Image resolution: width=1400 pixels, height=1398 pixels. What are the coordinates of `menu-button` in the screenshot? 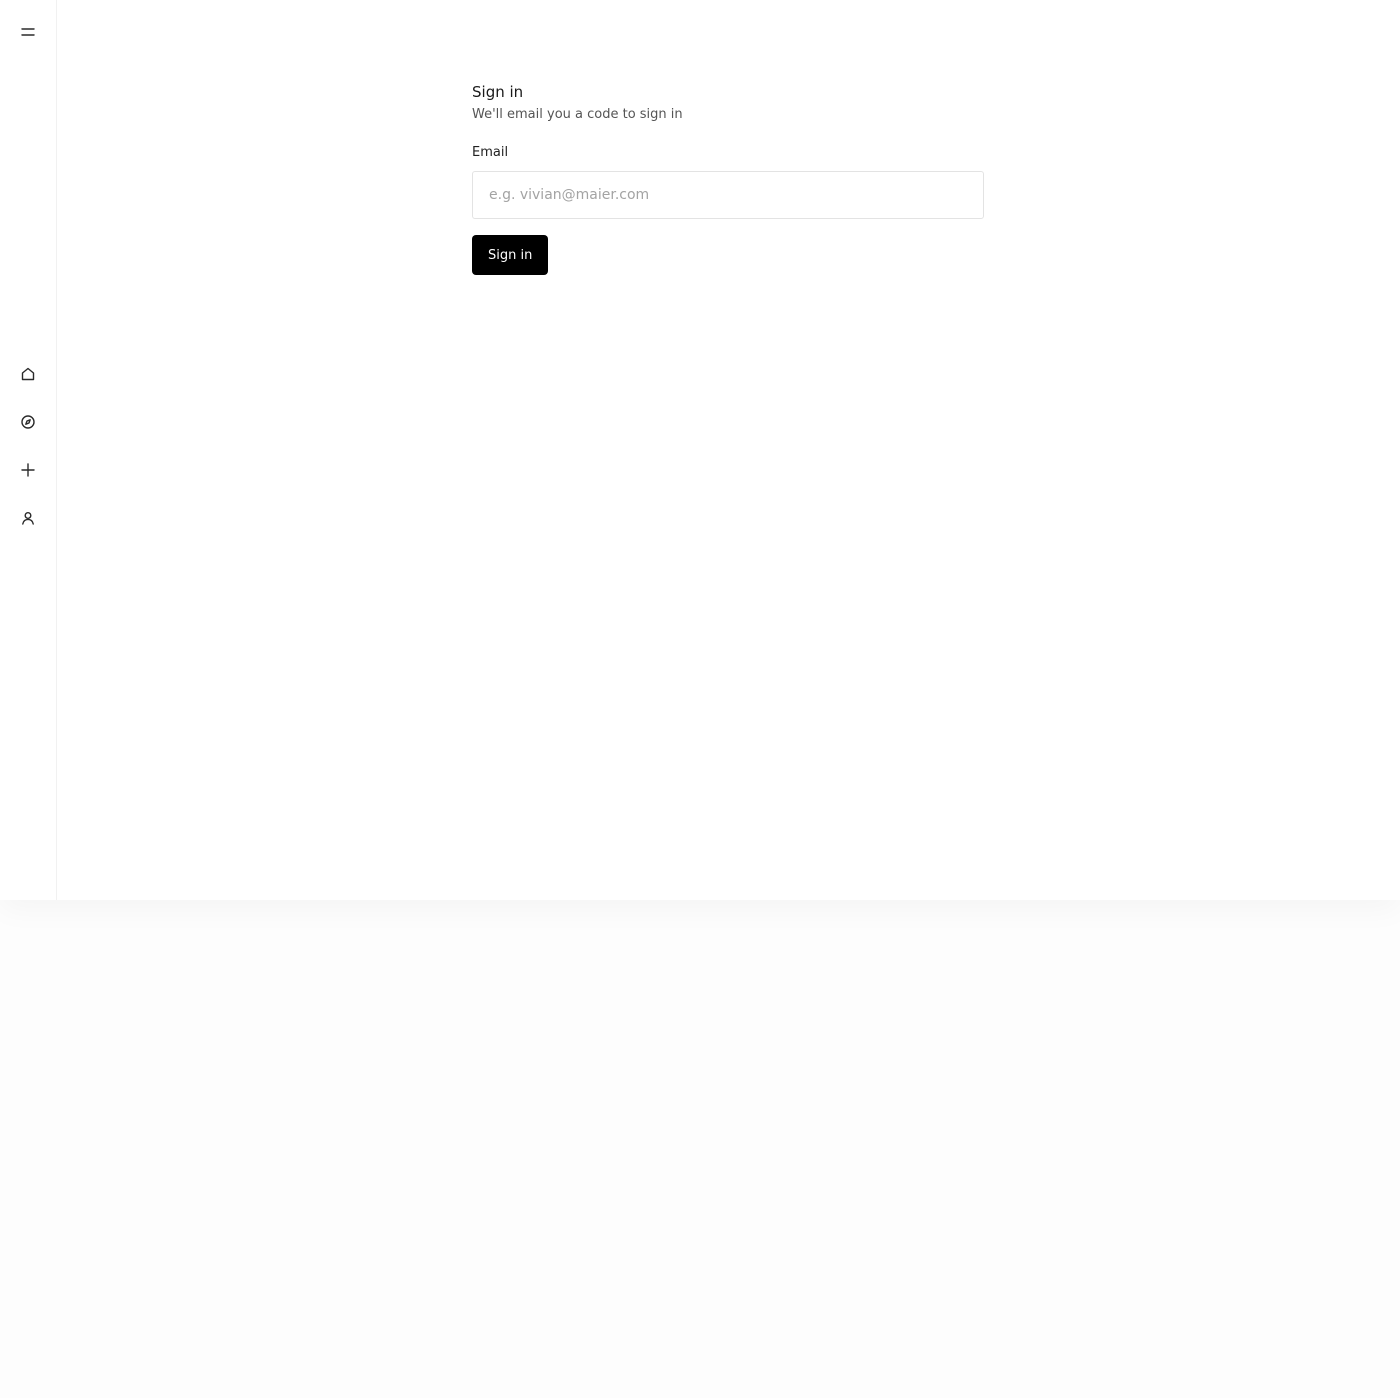 It's located at (28, 32).